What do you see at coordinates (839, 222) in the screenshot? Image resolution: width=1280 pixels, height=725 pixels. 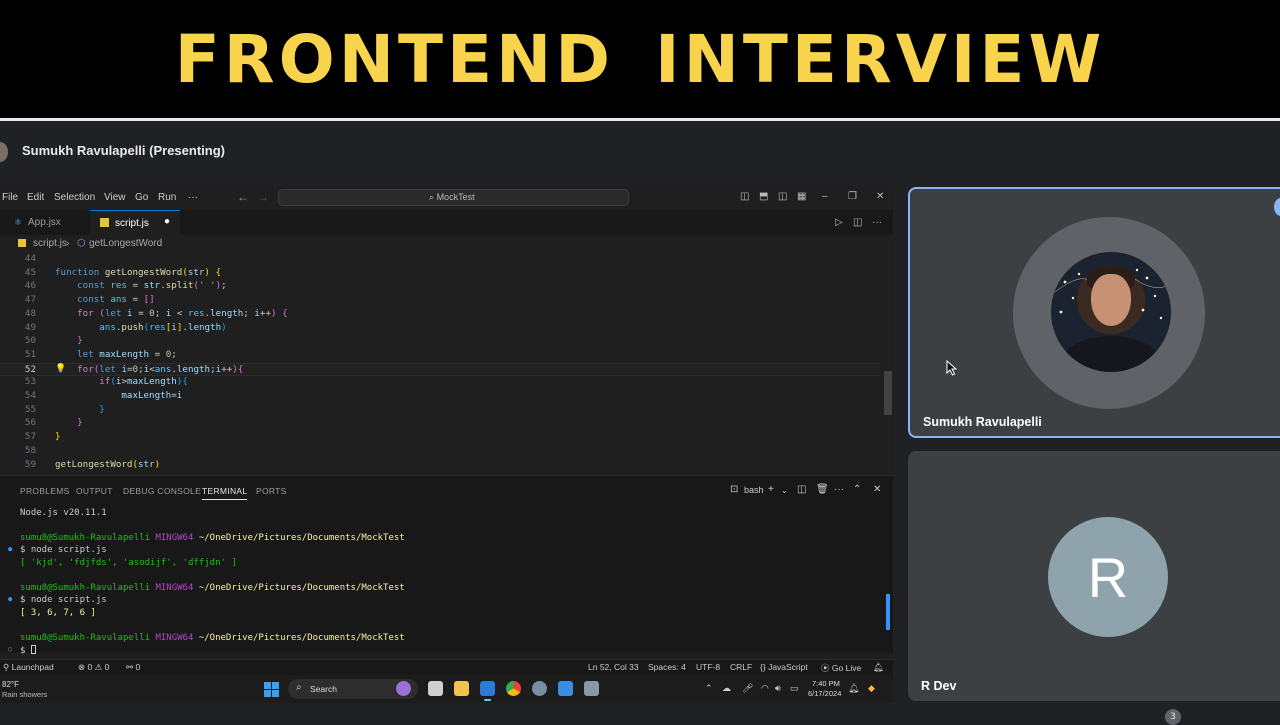 I see `run-icon: ▷` at bounding box center [839, 222].